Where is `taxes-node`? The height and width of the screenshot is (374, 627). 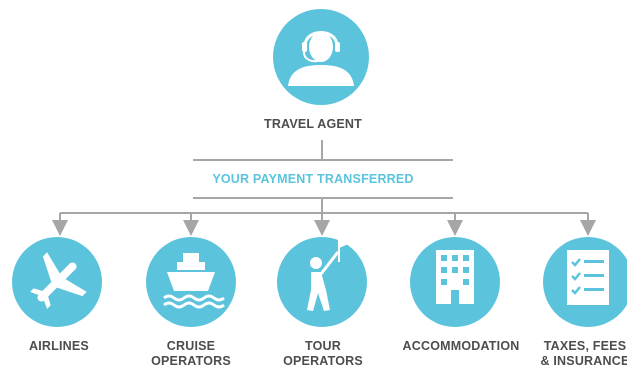
taxes-node is located at coordinates (585, 282).